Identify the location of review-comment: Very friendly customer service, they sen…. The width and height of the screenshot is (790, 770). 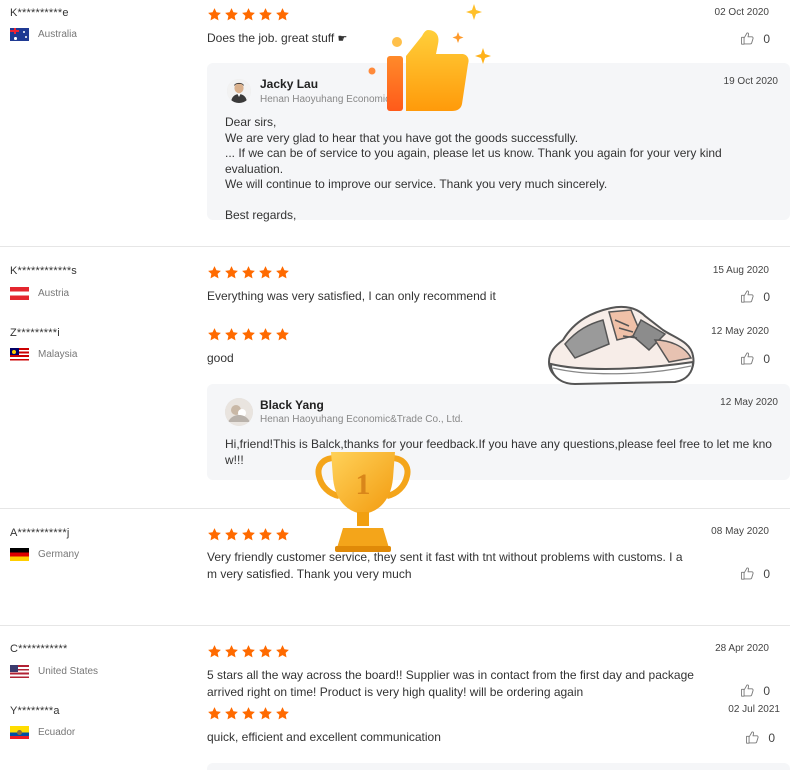
(445, 565).